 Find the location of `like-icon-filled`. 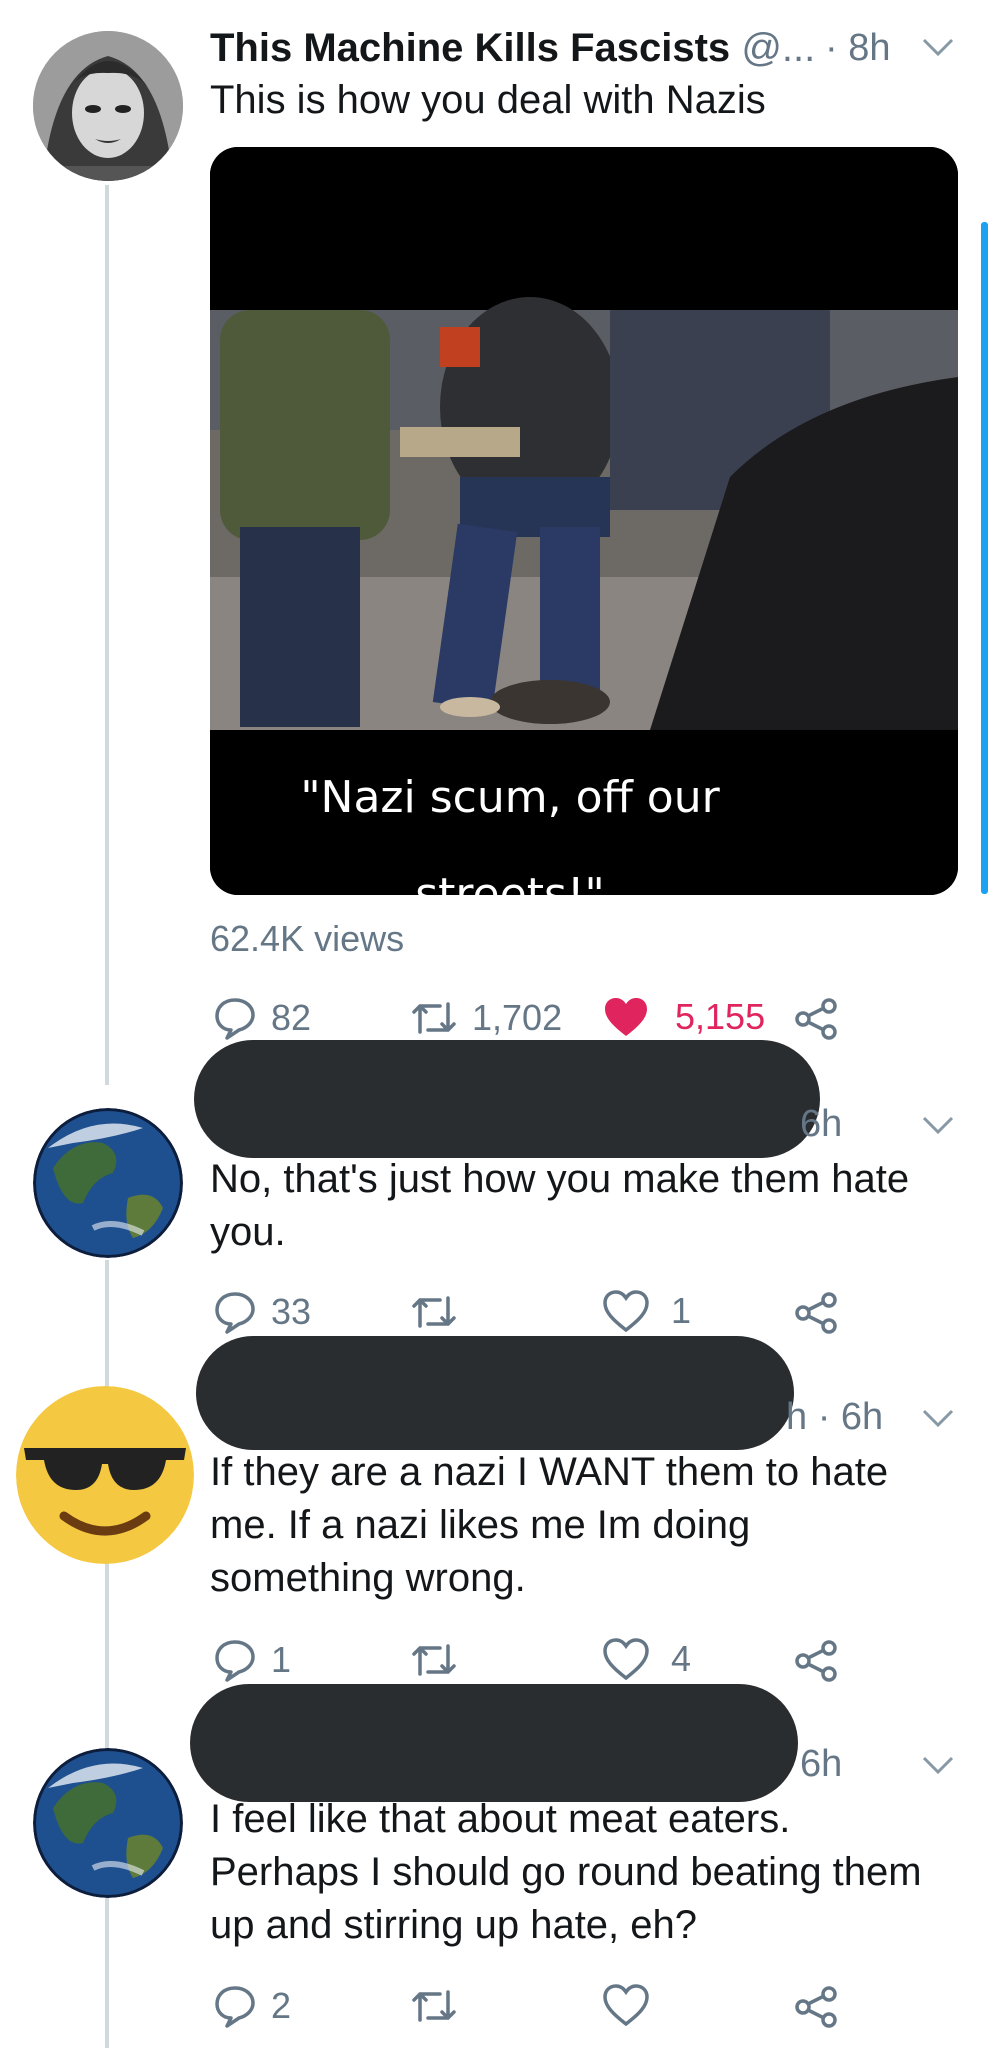

like-icon-filled is located at coordinates (626, 1017).